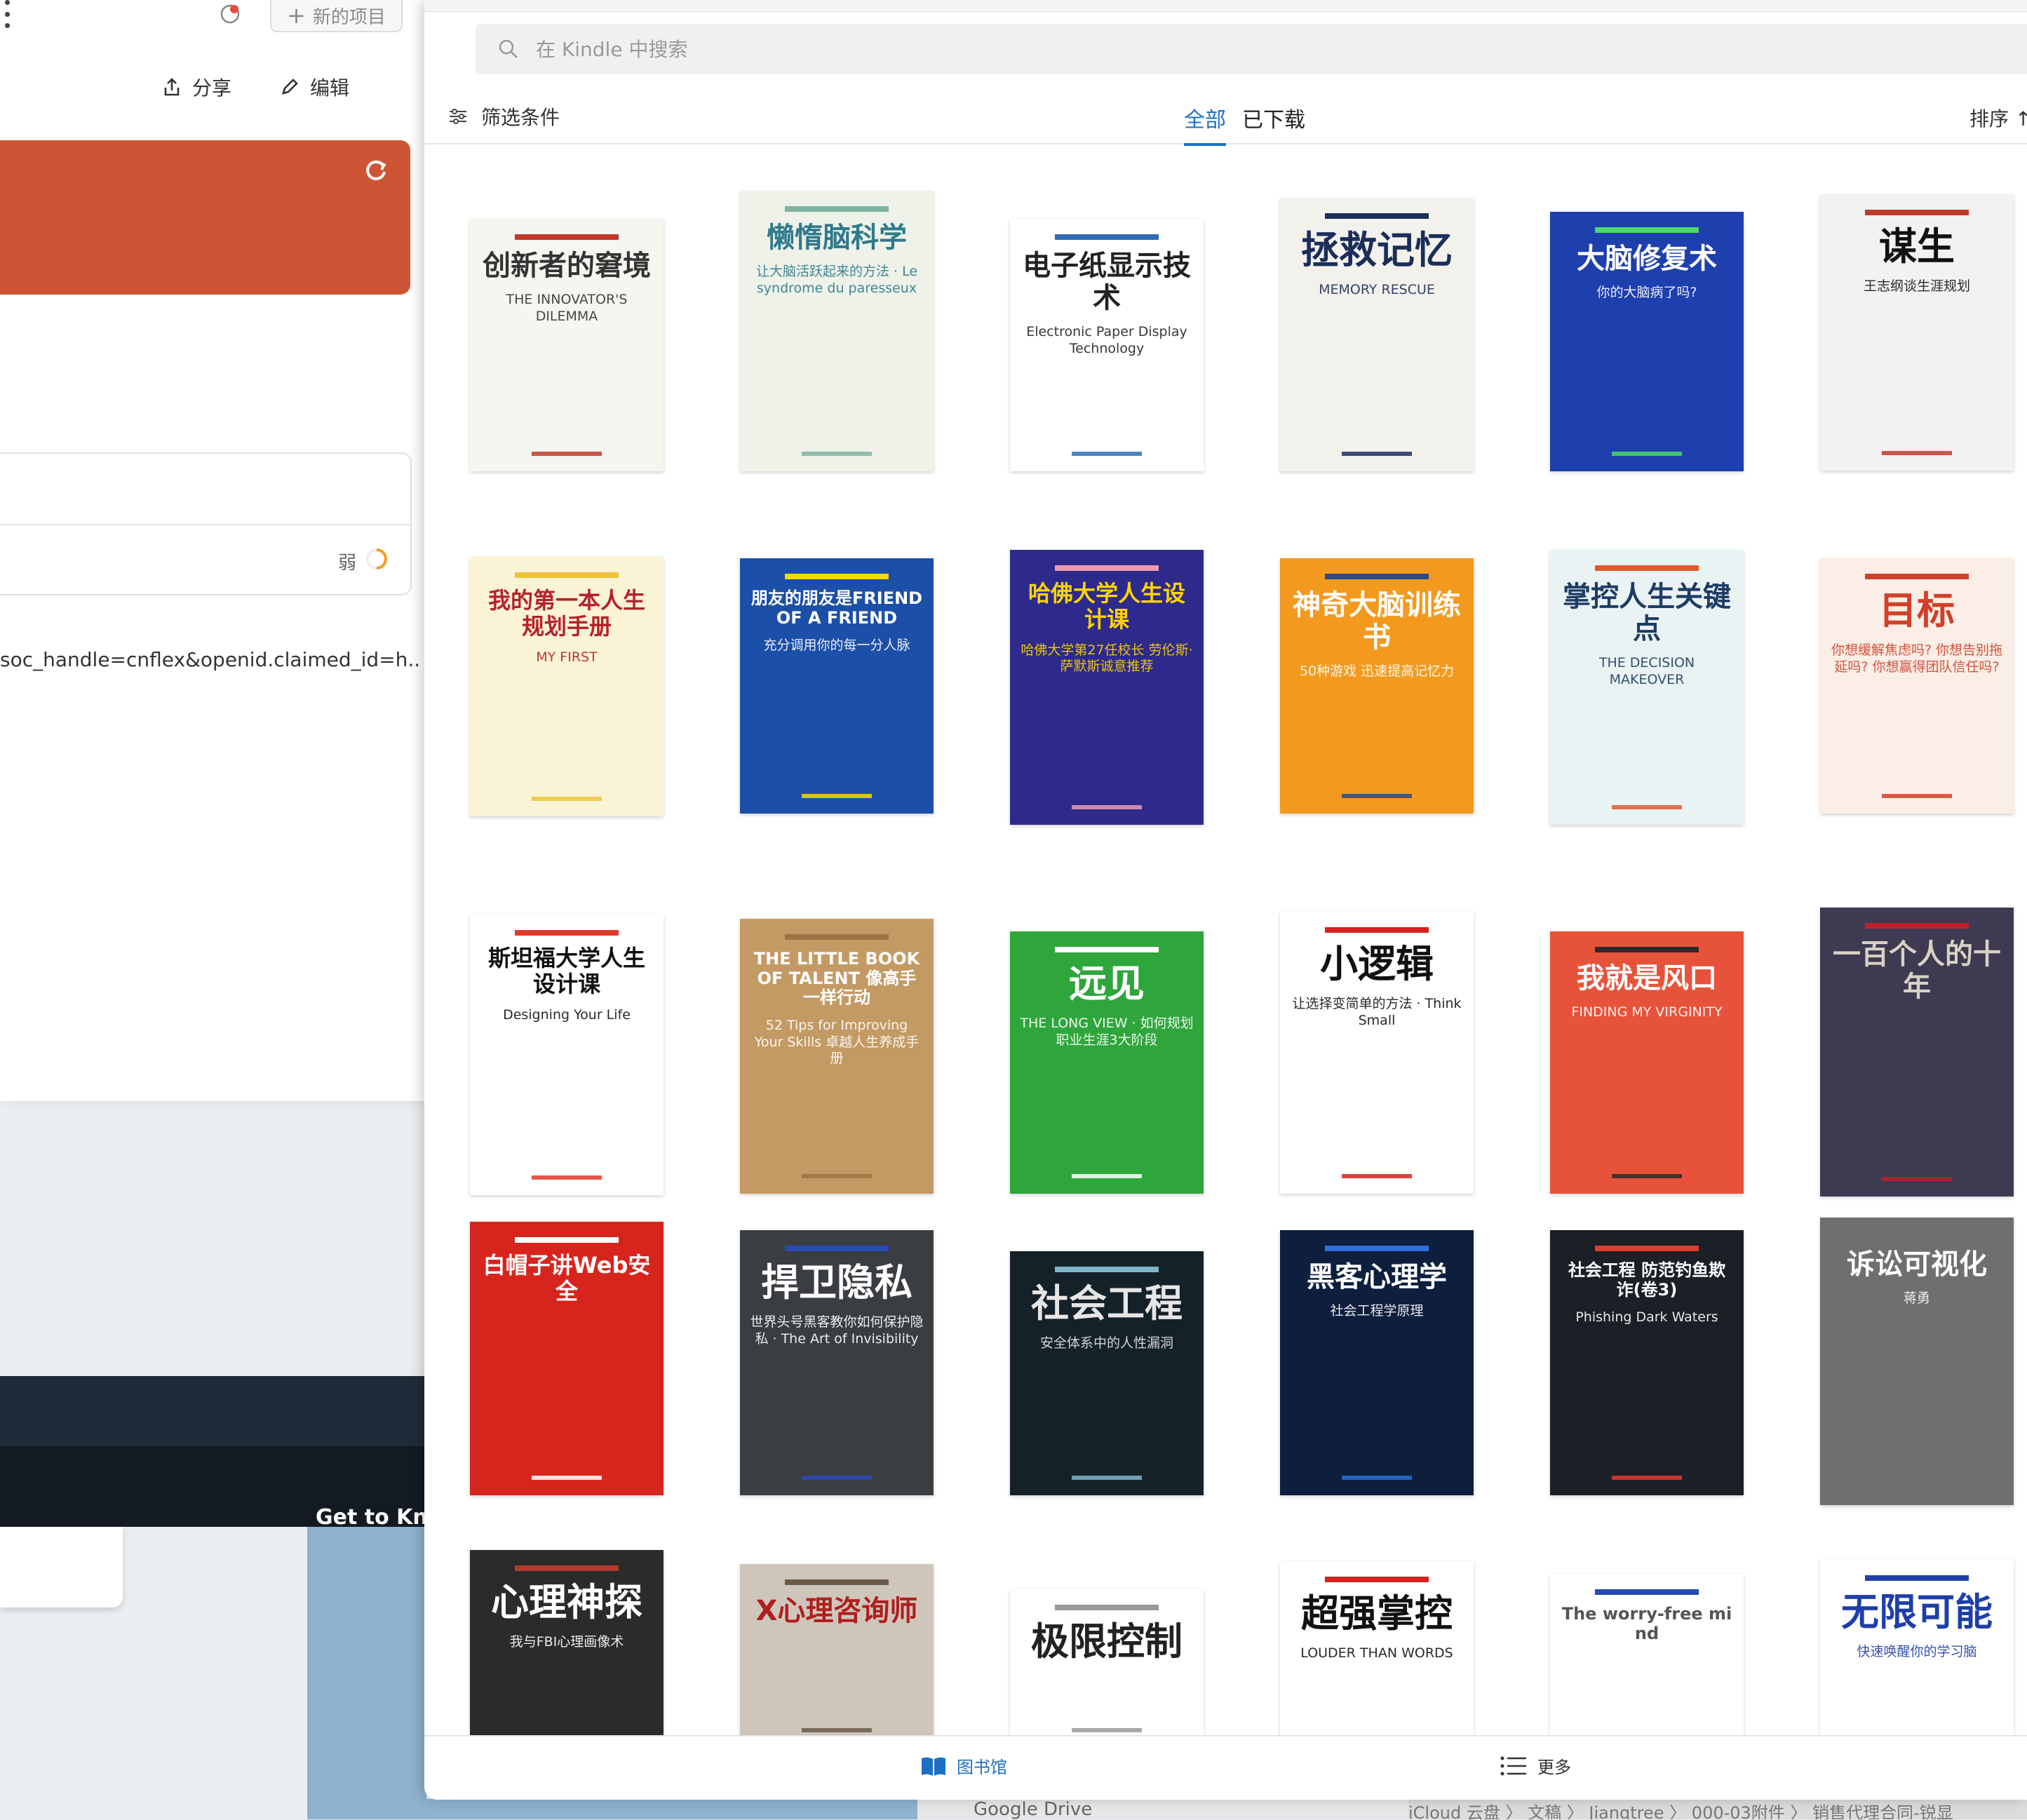 Image resolution: width=2027 pixels, height=1820 pixels. Describe the element at coordinates (1917, 1361) in the screenshot. I see `book-cover: 诉讼可视化 蒋勇` at that location.